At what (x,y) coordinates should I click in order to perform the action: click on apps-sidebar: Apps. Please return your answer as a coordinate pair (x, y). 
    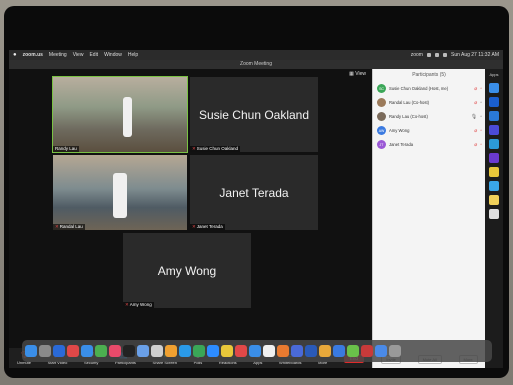
    Looking at the image, I should click on (494, 218).